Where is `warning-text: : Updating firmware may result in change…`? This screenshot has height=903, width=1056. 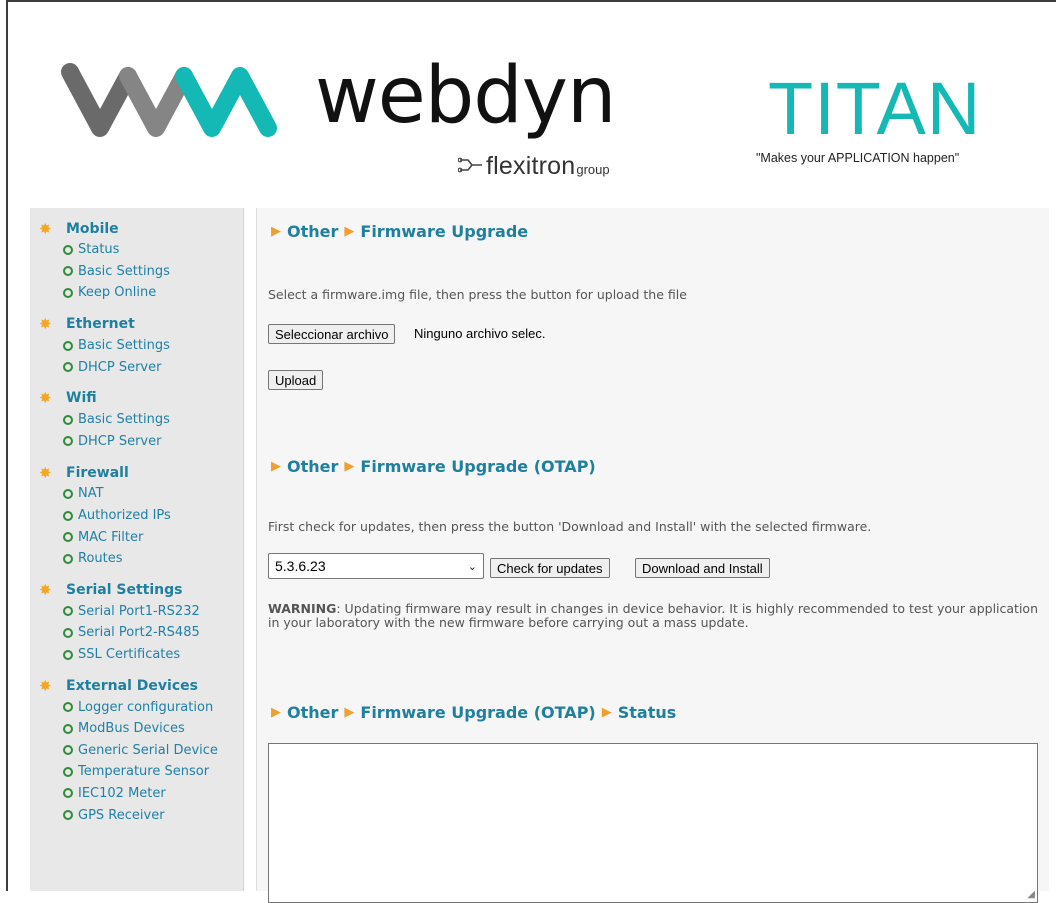 warning-text: : Updating firmware may result in change… is located at coordinates (653, 615).